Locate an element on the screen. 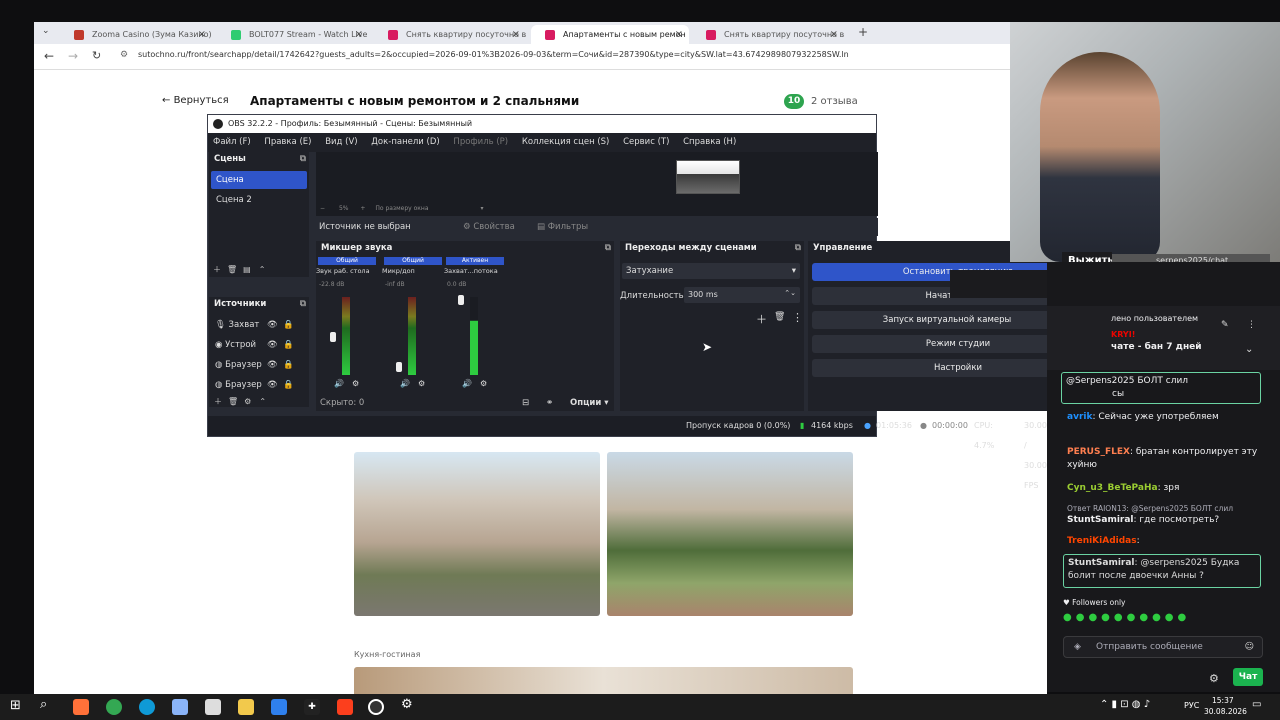 The height and width of the screenshot is (720, 1280). chat-username: PERUS_FLEX is located at coordinates (1098, 452).